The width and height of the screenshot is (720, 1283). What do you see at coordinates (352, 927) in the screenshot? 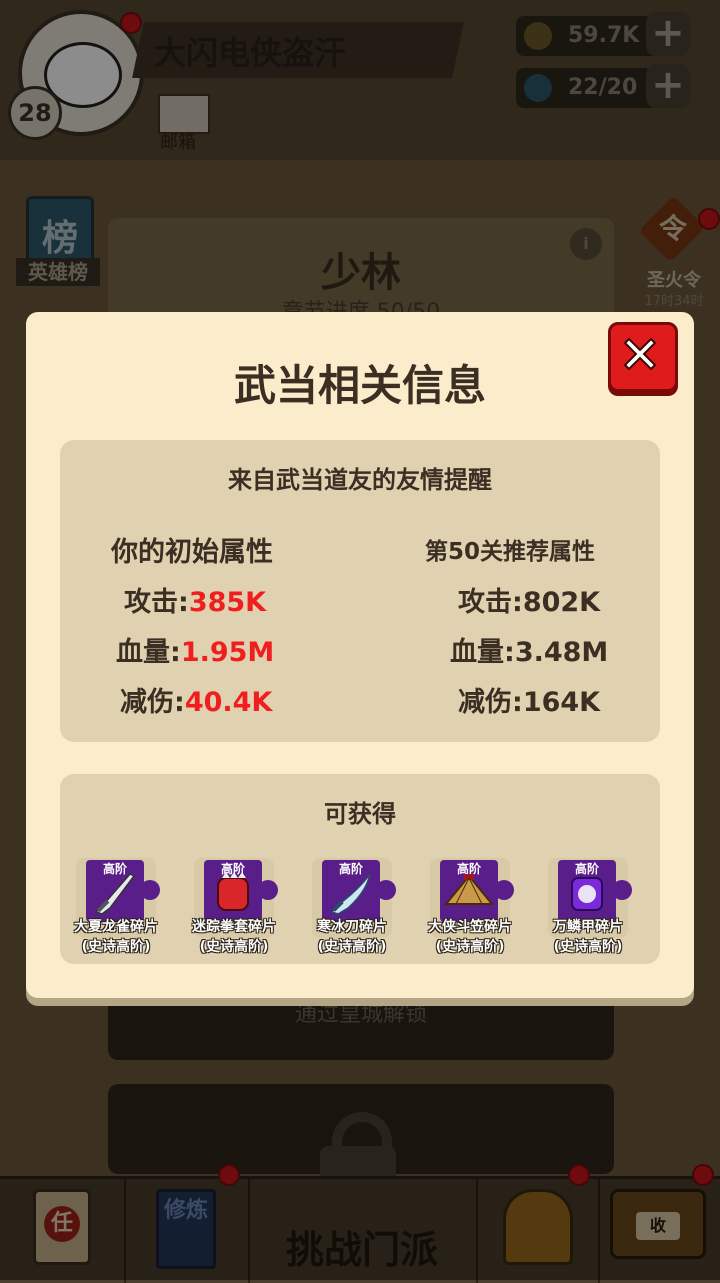
I see `reward-name: 寒冰刀碎片` at bounding box center [352, 927].